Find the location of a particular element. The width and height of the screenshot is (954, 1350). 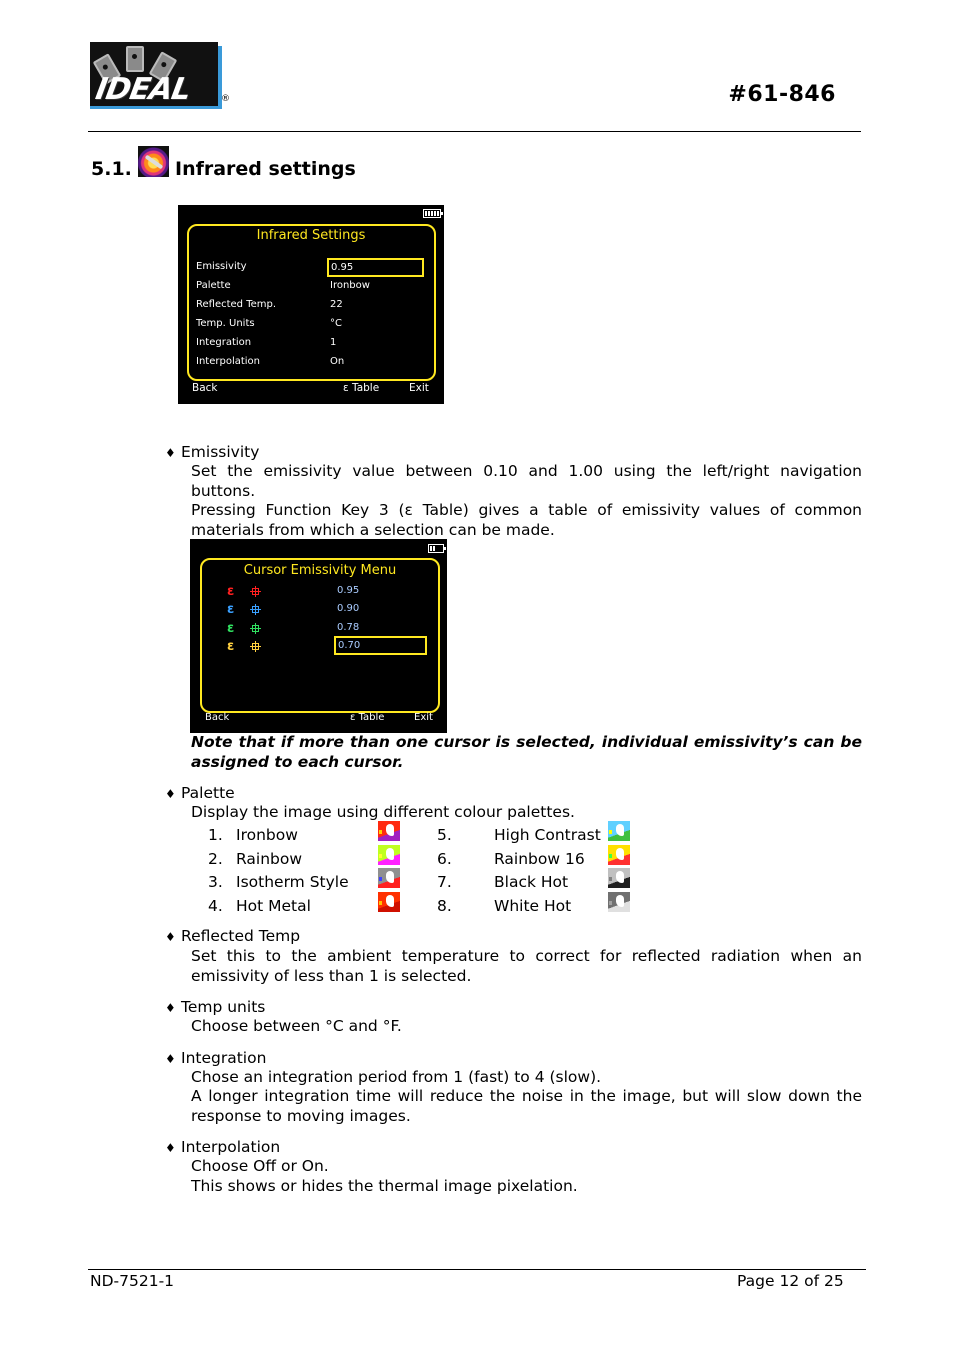

palette-name: Rainbow 16 is located at coordinates (539, 859).